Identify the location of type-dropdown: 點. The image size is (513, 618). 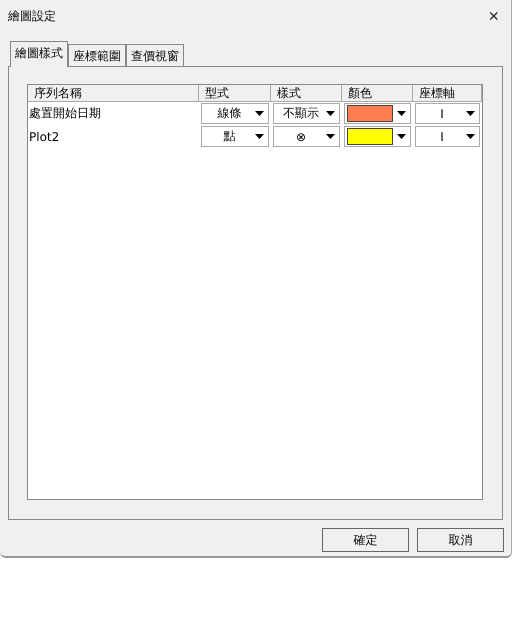
(235, 136).